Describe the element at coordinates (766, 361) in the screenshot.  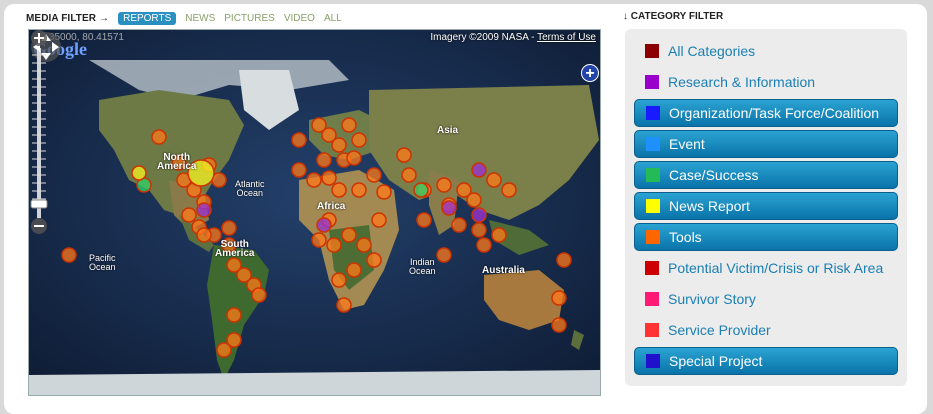
I see `category-special-project: Special Project` at that location.